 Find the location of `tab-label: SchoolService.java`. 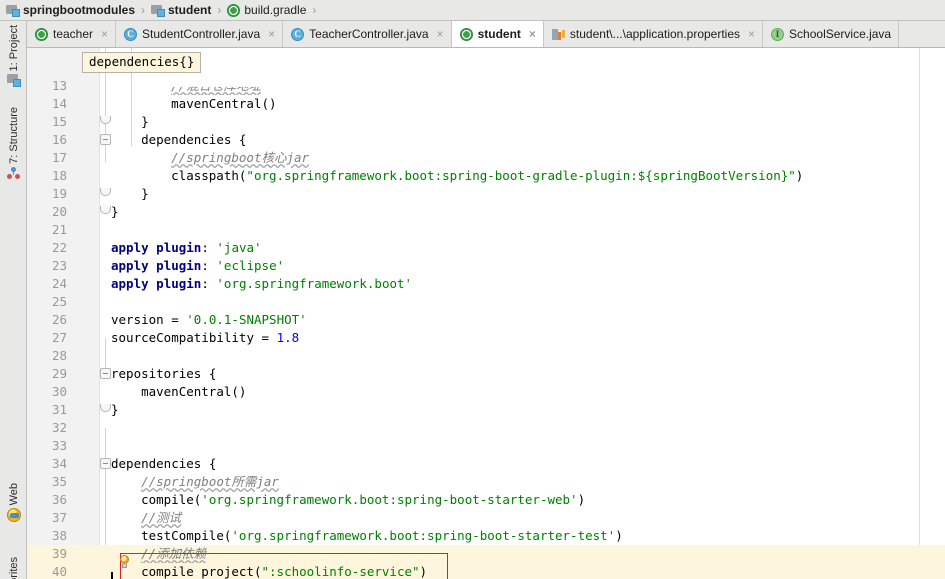

tab-label: SchoolService.java is located at coordinates (840, 34).